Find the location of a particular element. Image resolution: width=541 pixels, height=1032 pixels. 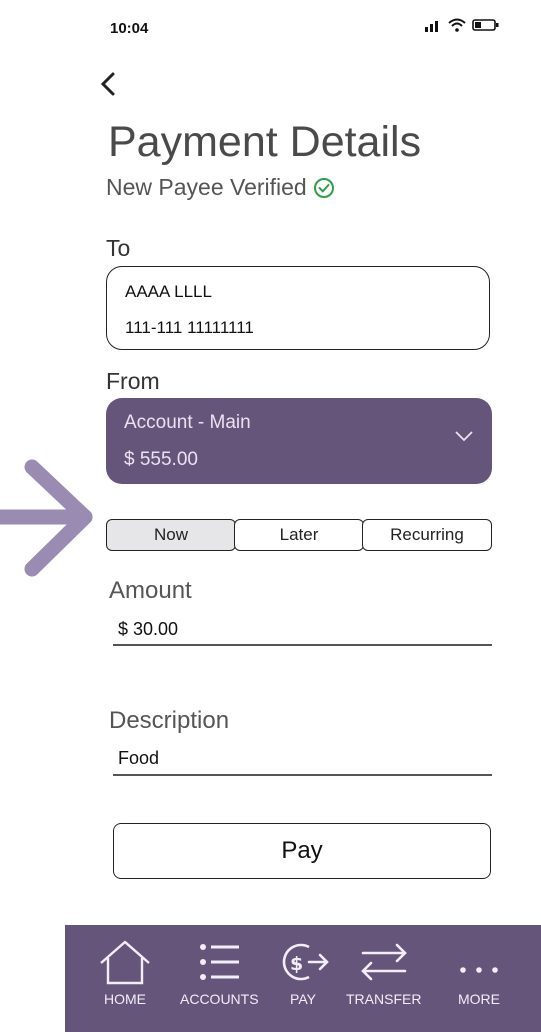

battery-icon is located at coordinates (485, 25).